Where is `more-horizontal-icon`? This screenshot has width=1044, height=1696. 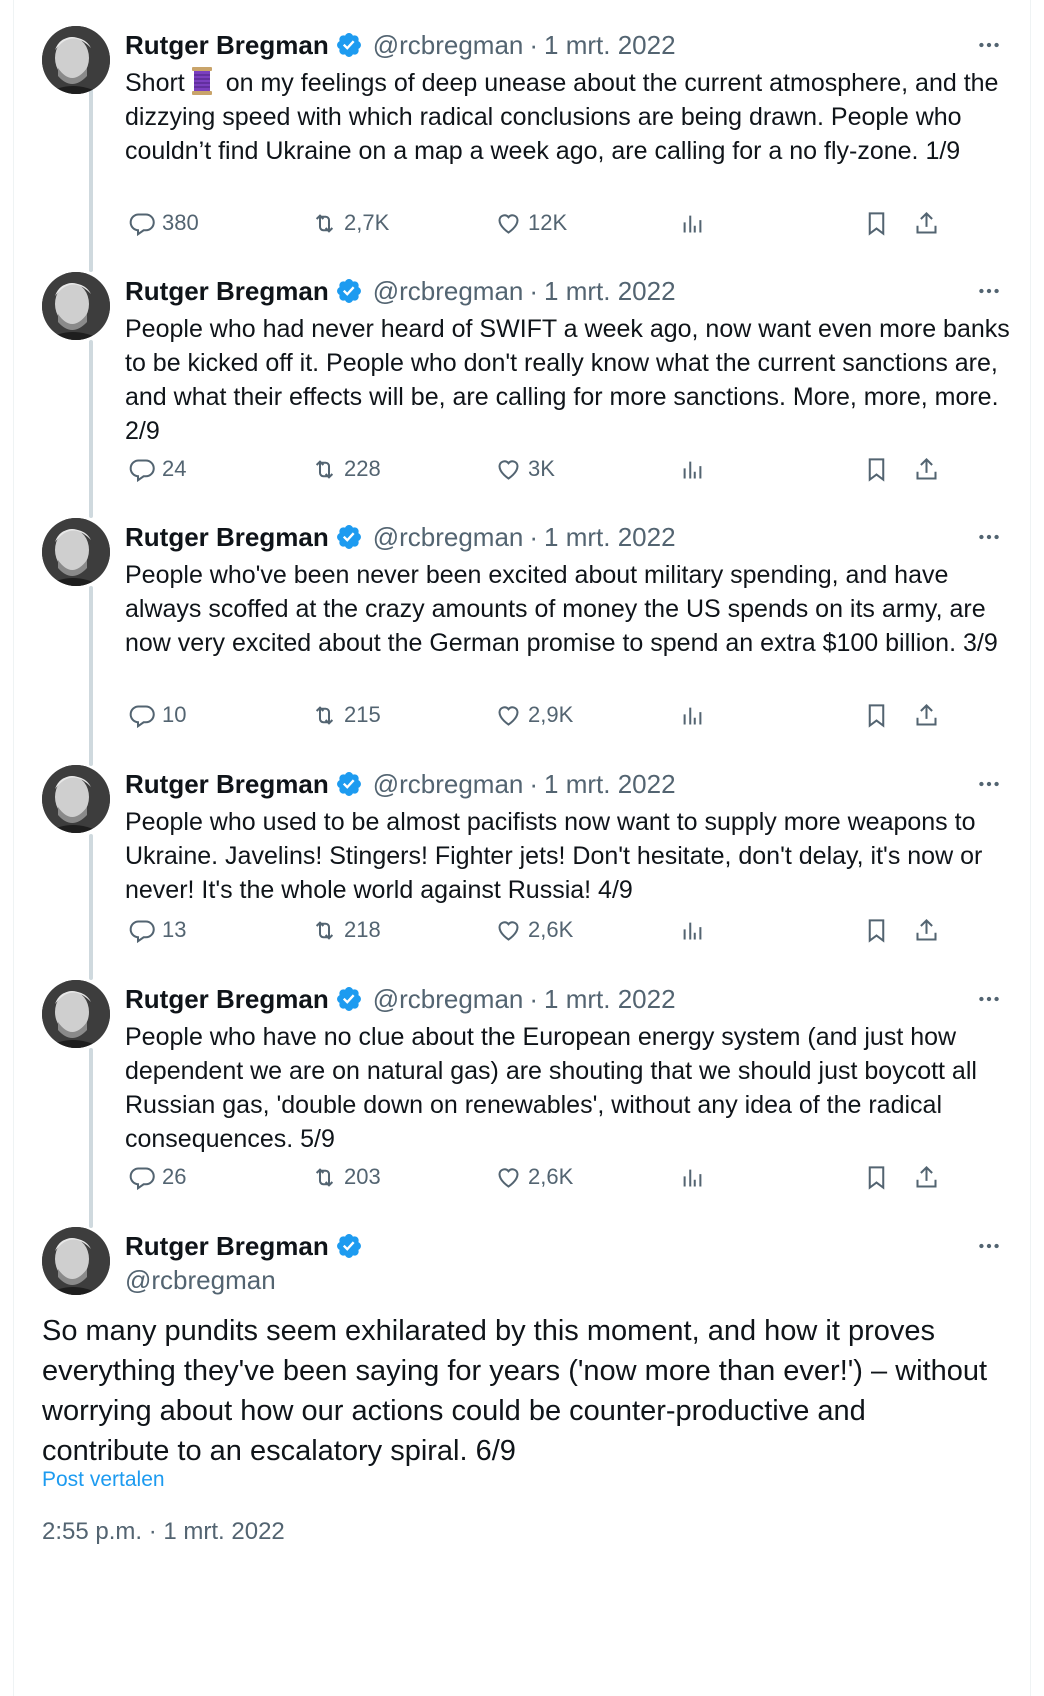
more-horizontal-icon is located at coordinates (989, 999).